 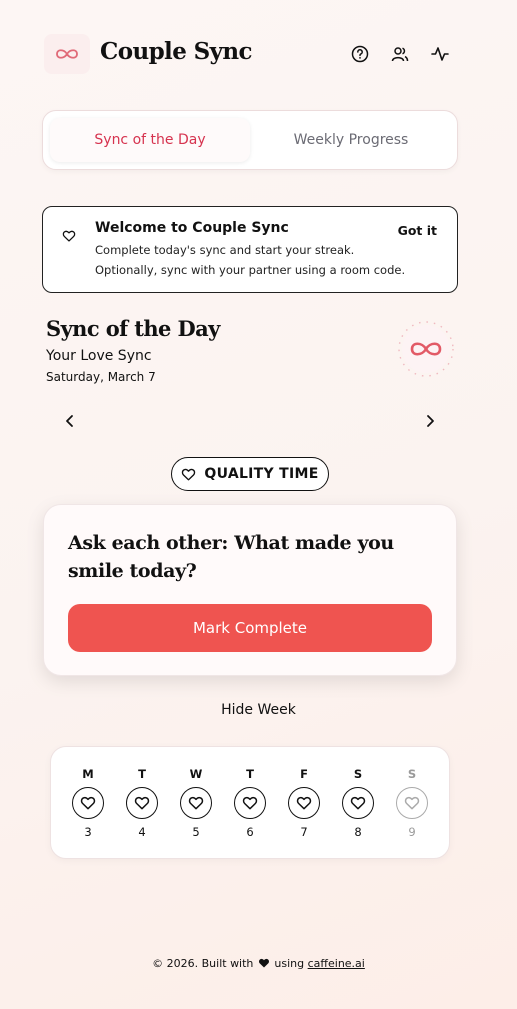 I want to click on week-strip: M3T4W5T6F7S8S9, so click(x=250, y=802).